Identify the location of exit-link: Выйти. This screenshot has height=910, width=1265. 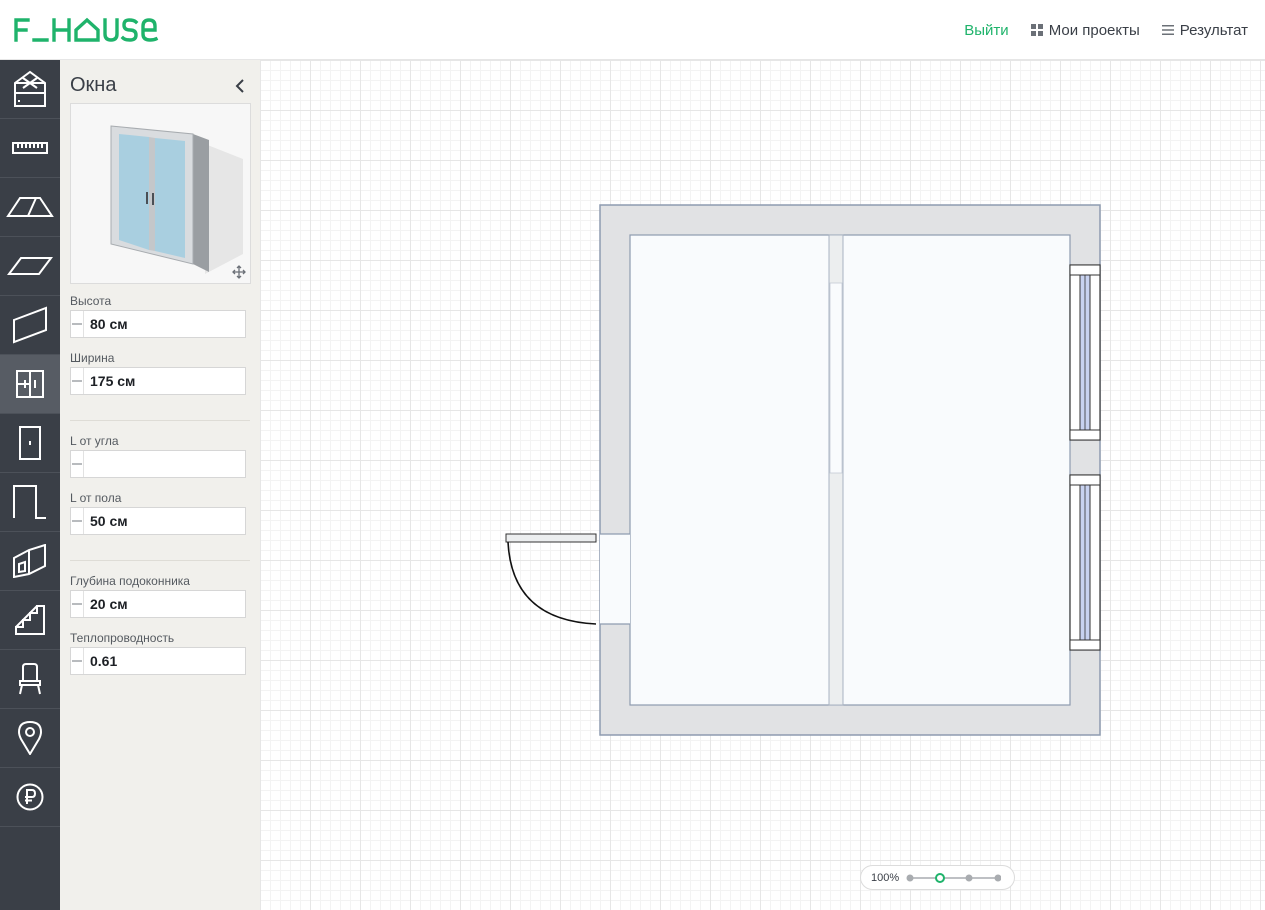
(986, 30).